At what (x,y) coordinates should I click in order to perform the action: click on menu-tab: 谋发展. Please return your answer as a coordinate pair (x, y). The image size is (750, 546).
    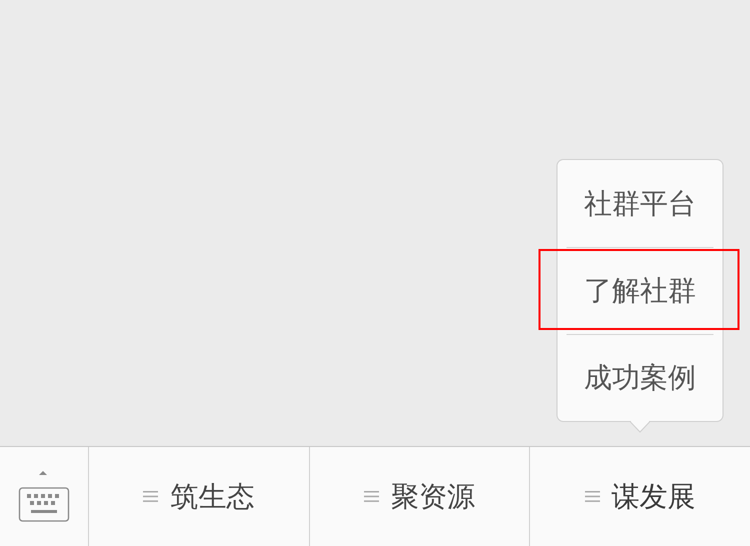
    Looking at the image, I should click on (640, 497).